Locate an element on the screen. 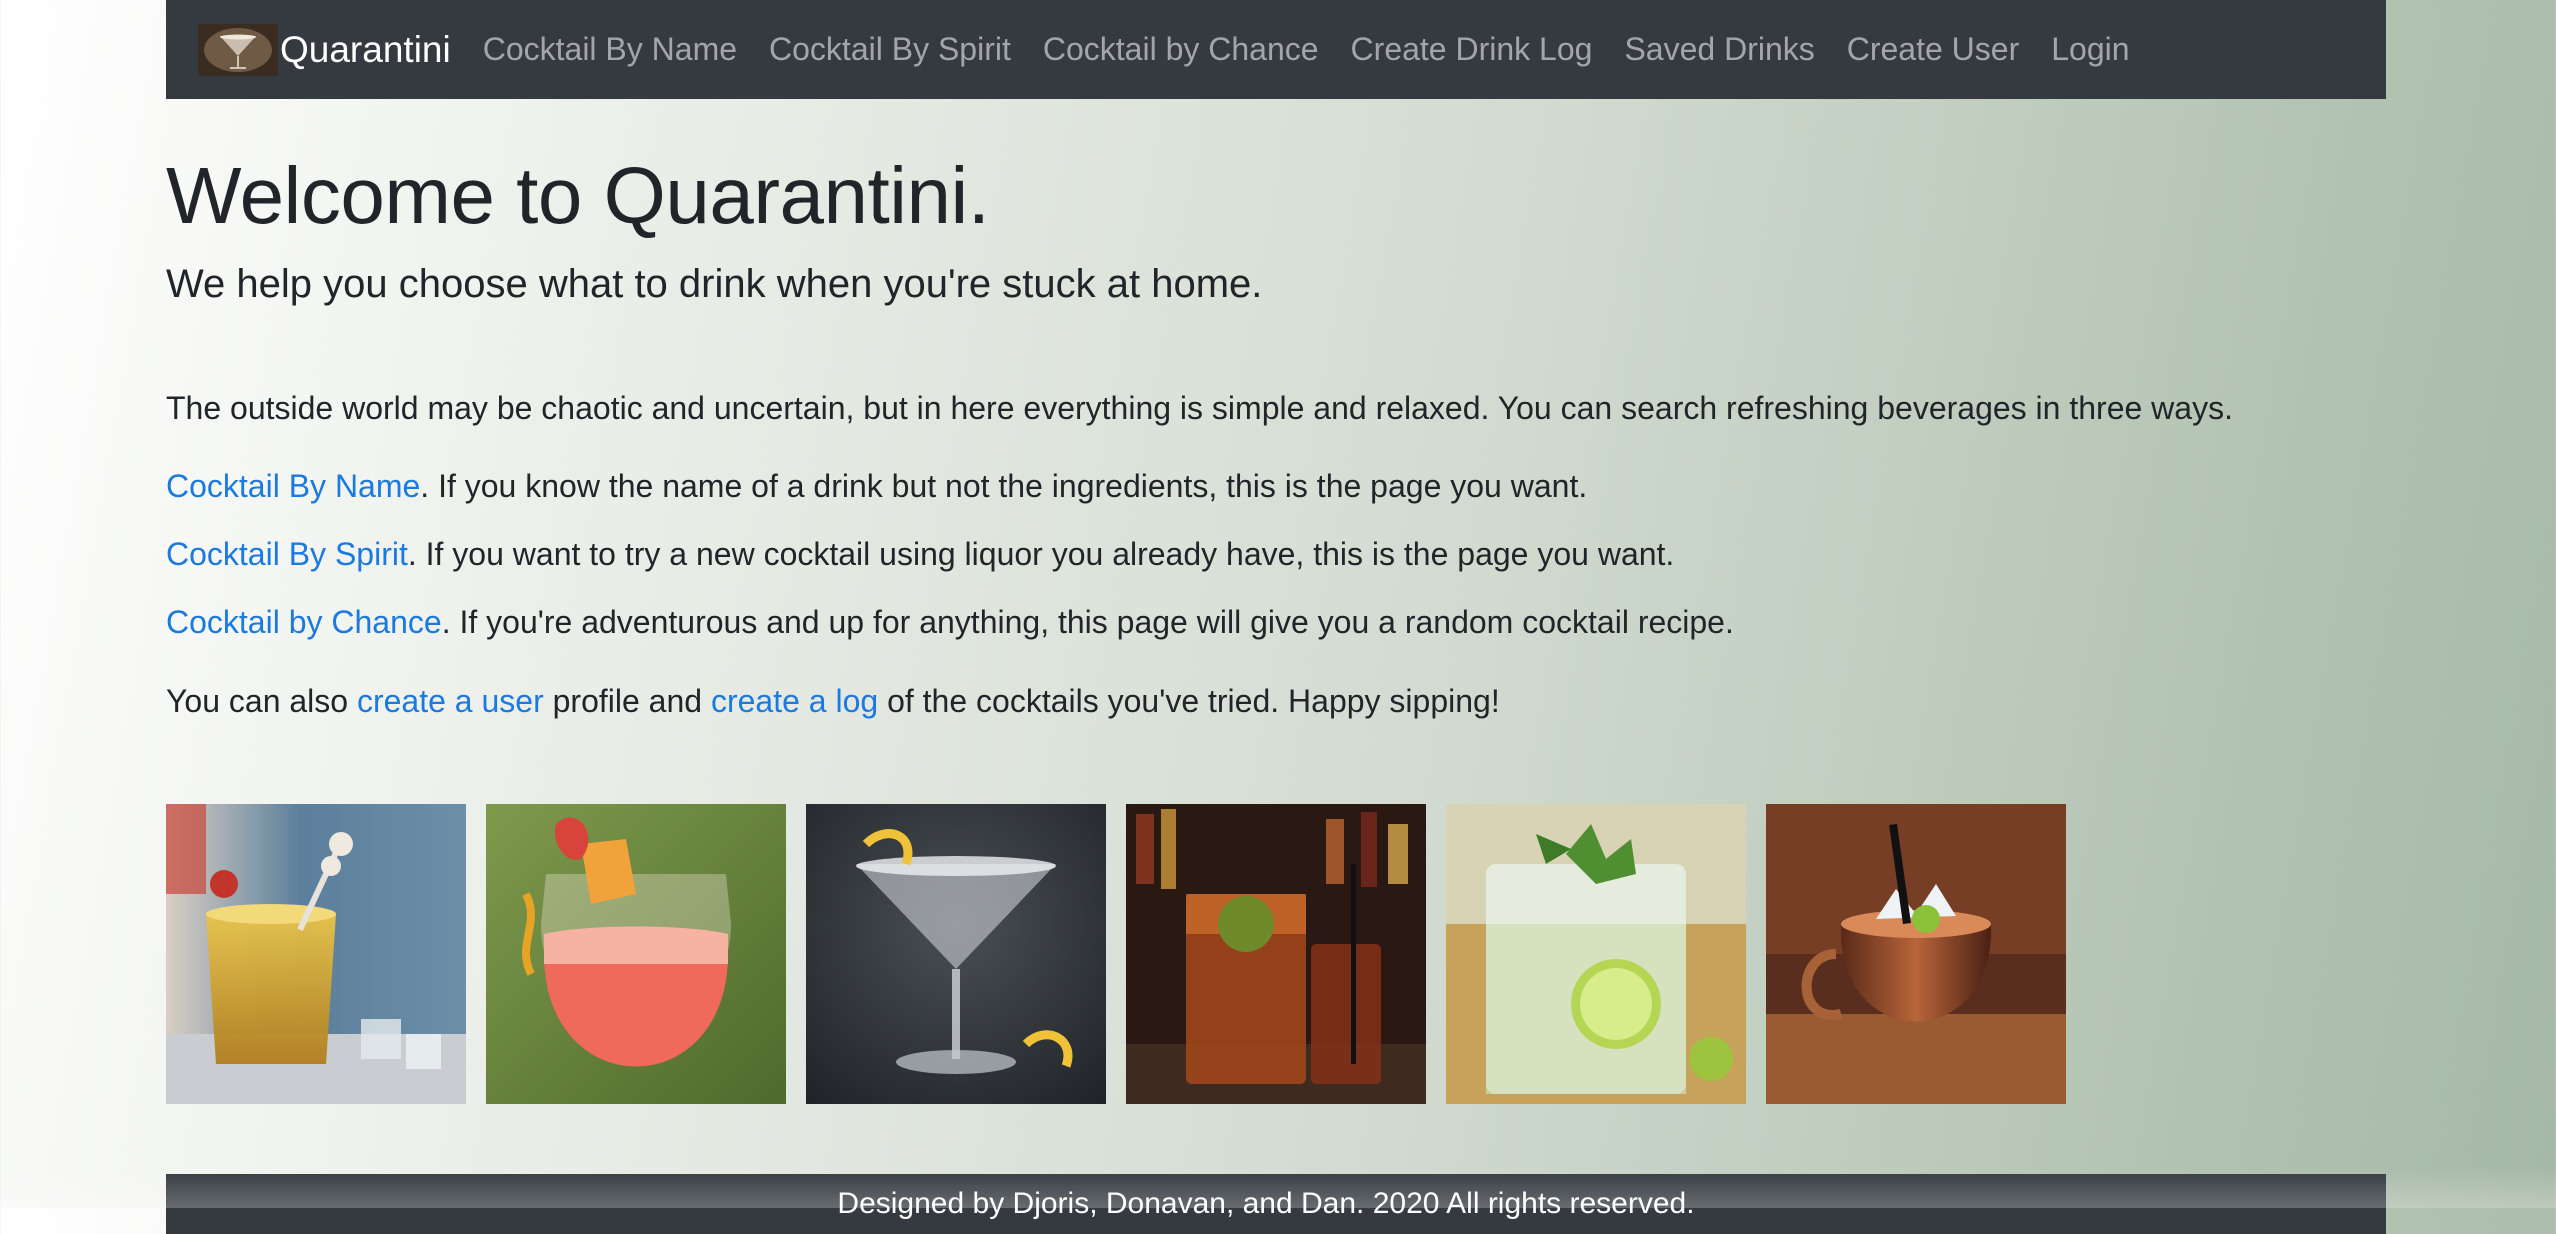  nav-cocktail-by-spirit: Cocktail By Spirit is located at coordinates (890, 49).